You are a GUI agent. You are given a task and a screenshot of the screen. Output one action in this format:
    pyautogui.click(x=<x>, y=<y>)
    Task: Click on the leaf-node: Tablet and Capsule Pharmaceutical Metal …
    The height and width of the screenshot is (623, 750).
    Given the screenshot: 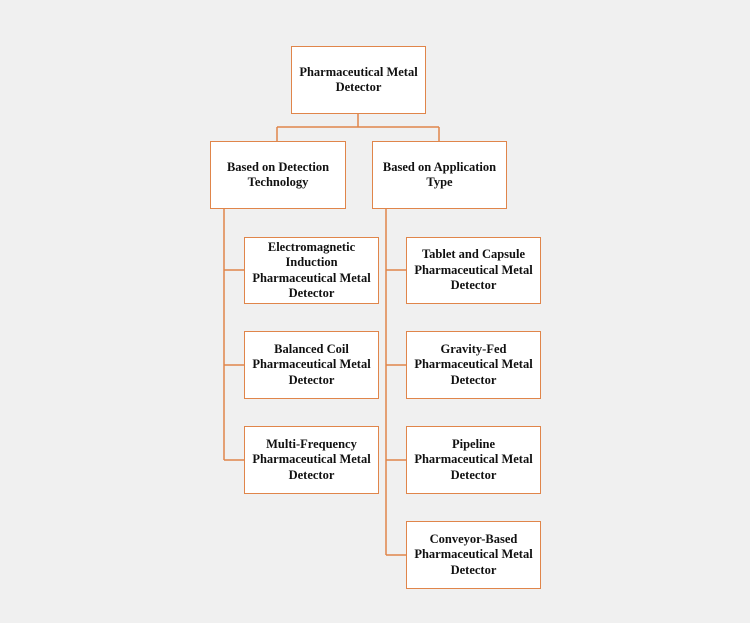 What is the action you would take?
    pyautogui.click(x=473, y=270)
    